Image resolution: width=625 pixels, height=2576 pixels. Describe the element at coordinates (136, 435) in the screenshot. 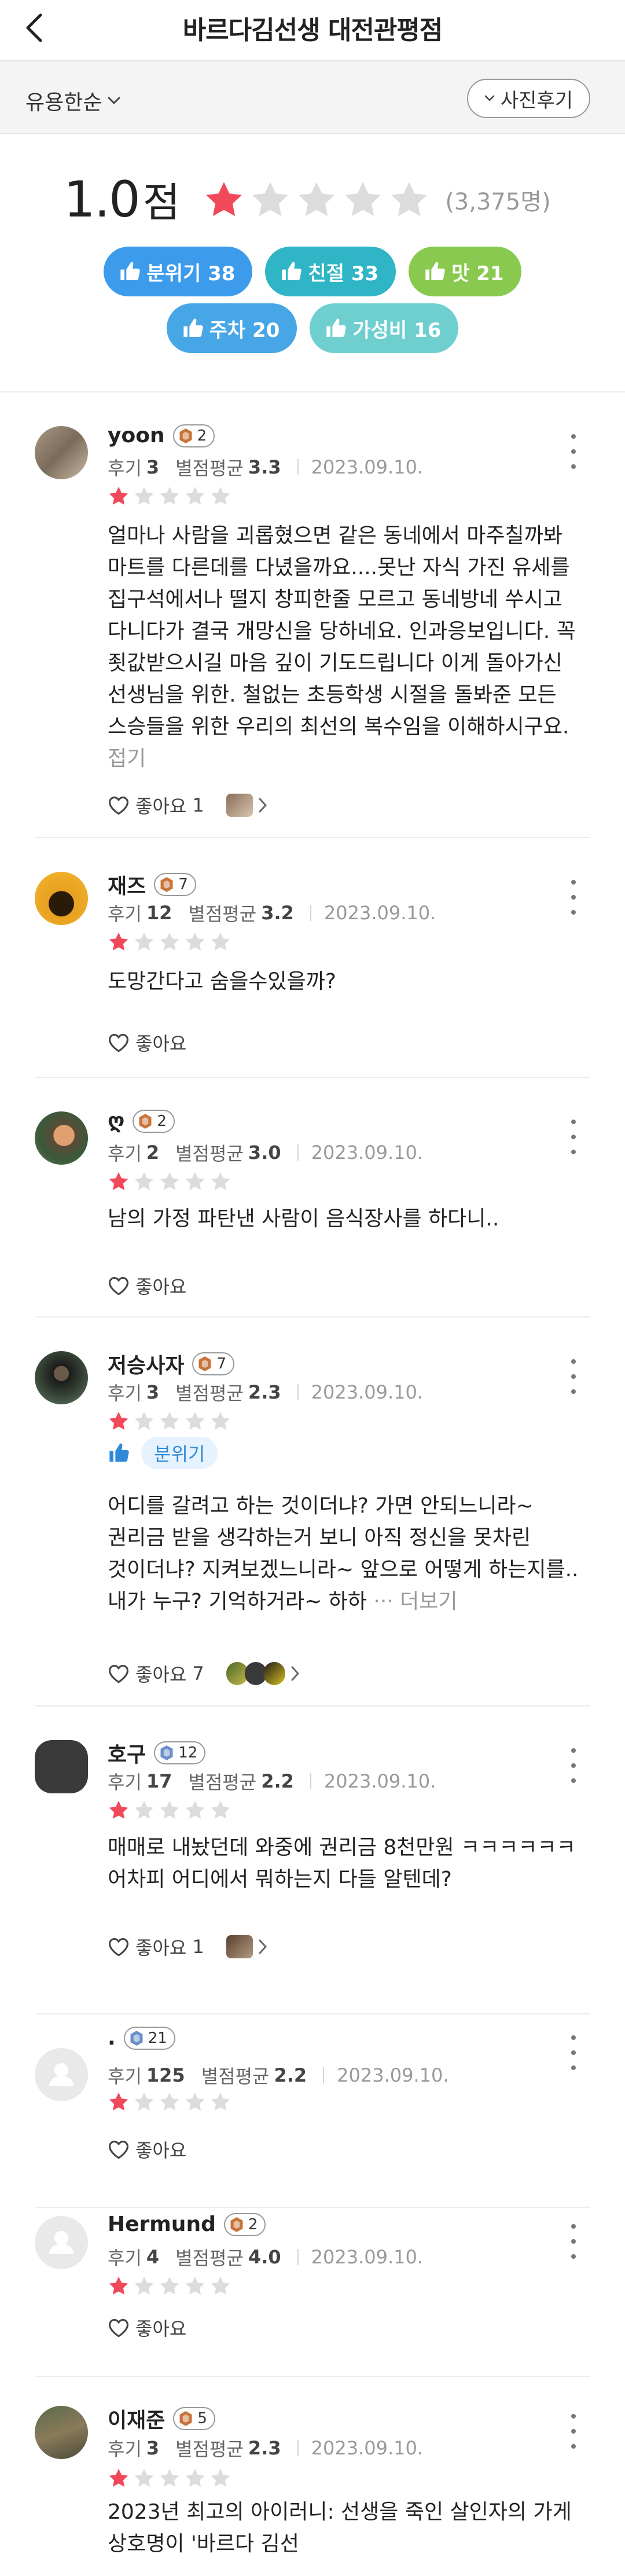

I see `reviewer-name: yoon` at that location.